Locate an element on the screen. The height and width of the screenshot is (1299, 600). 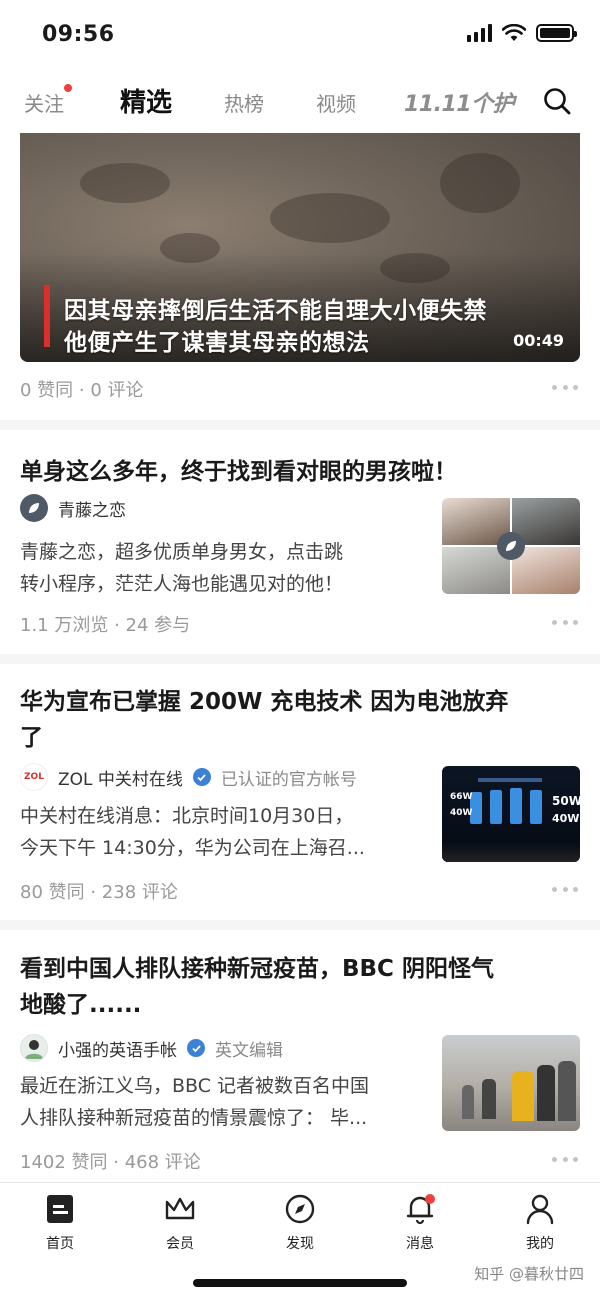
nav-profile: 我的 is located at coordinates (540, 1222).